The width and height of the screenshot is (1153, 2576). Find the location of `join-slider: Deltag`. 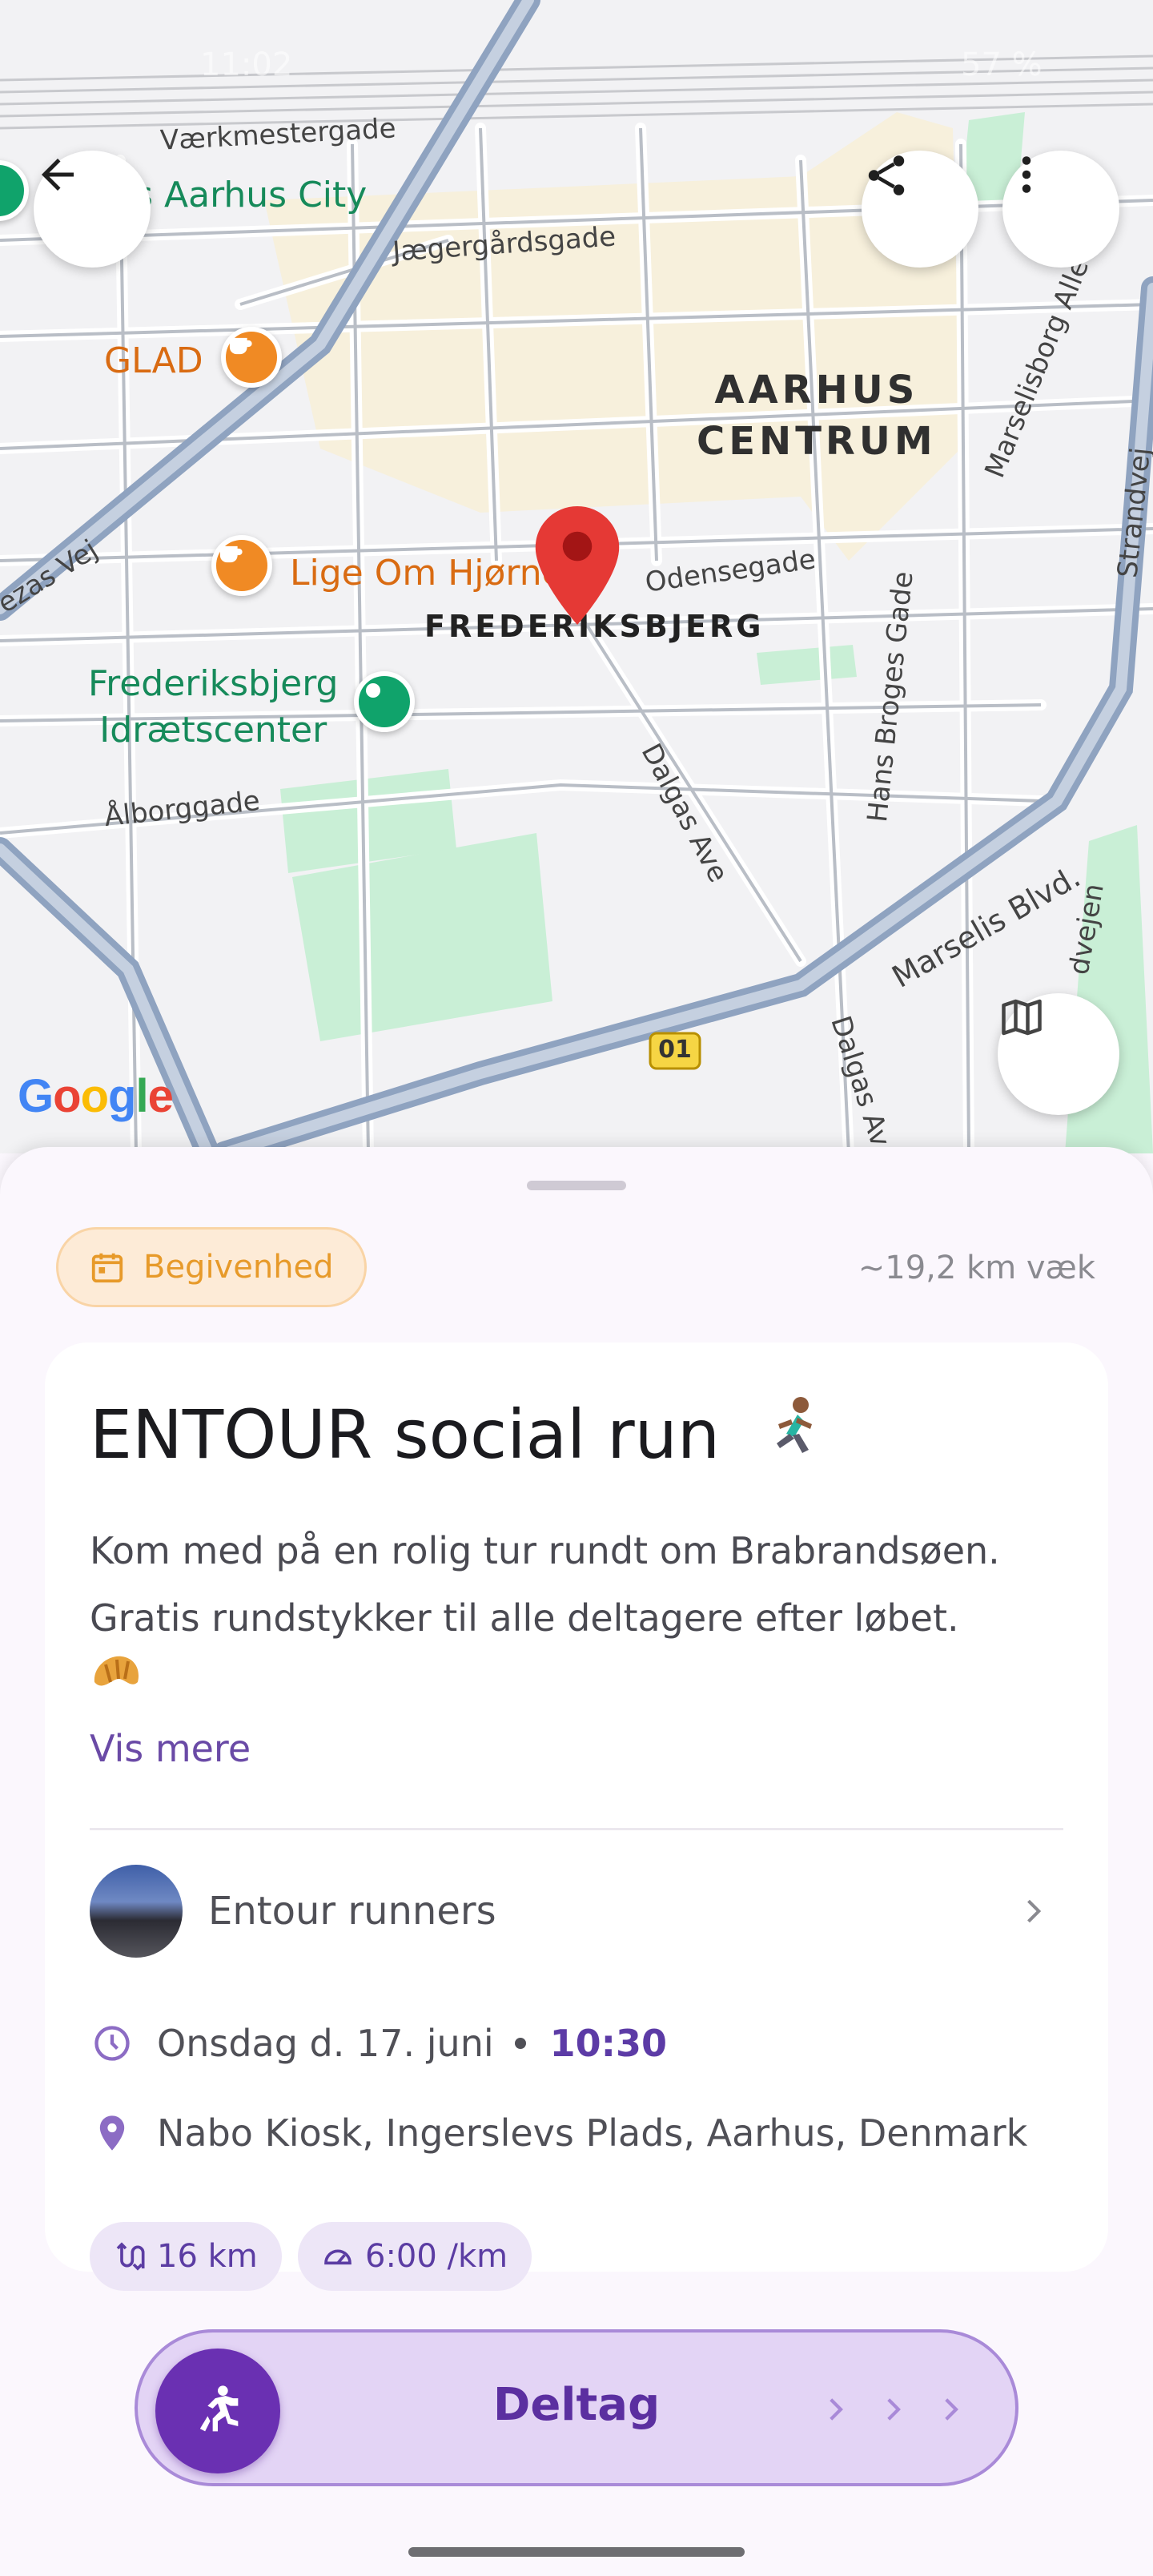

join-slider: Deltag is located at coordinates (576, 2407).